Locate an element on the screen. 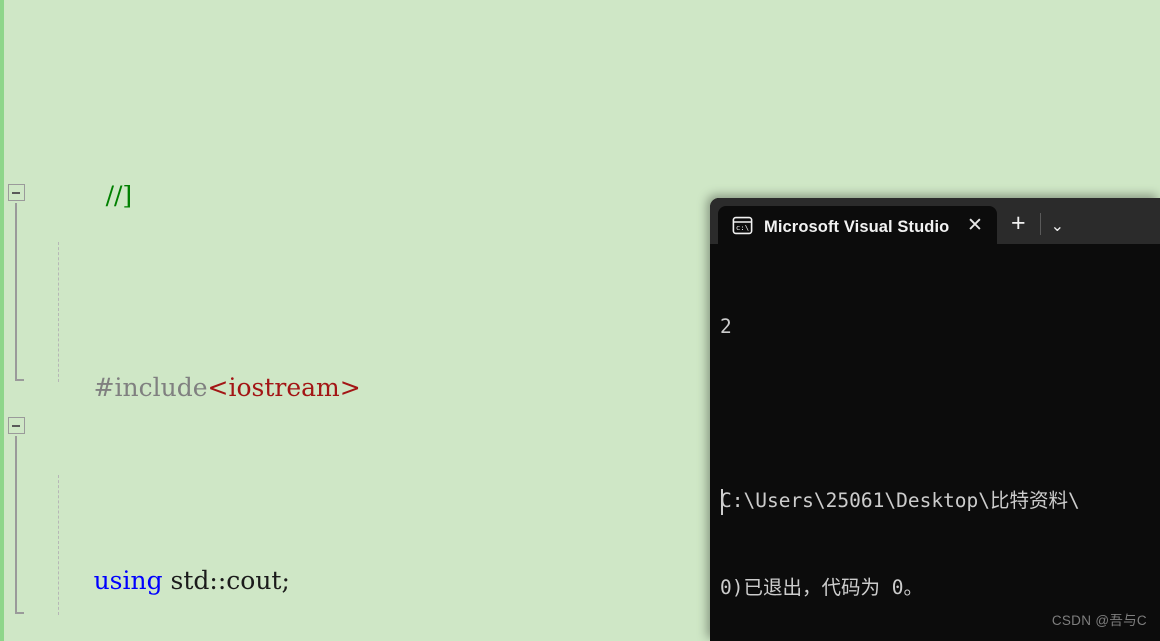 The image size is (1160, 641). chevron-down-icon: ⌄ is located at coordinates (1057, 226).